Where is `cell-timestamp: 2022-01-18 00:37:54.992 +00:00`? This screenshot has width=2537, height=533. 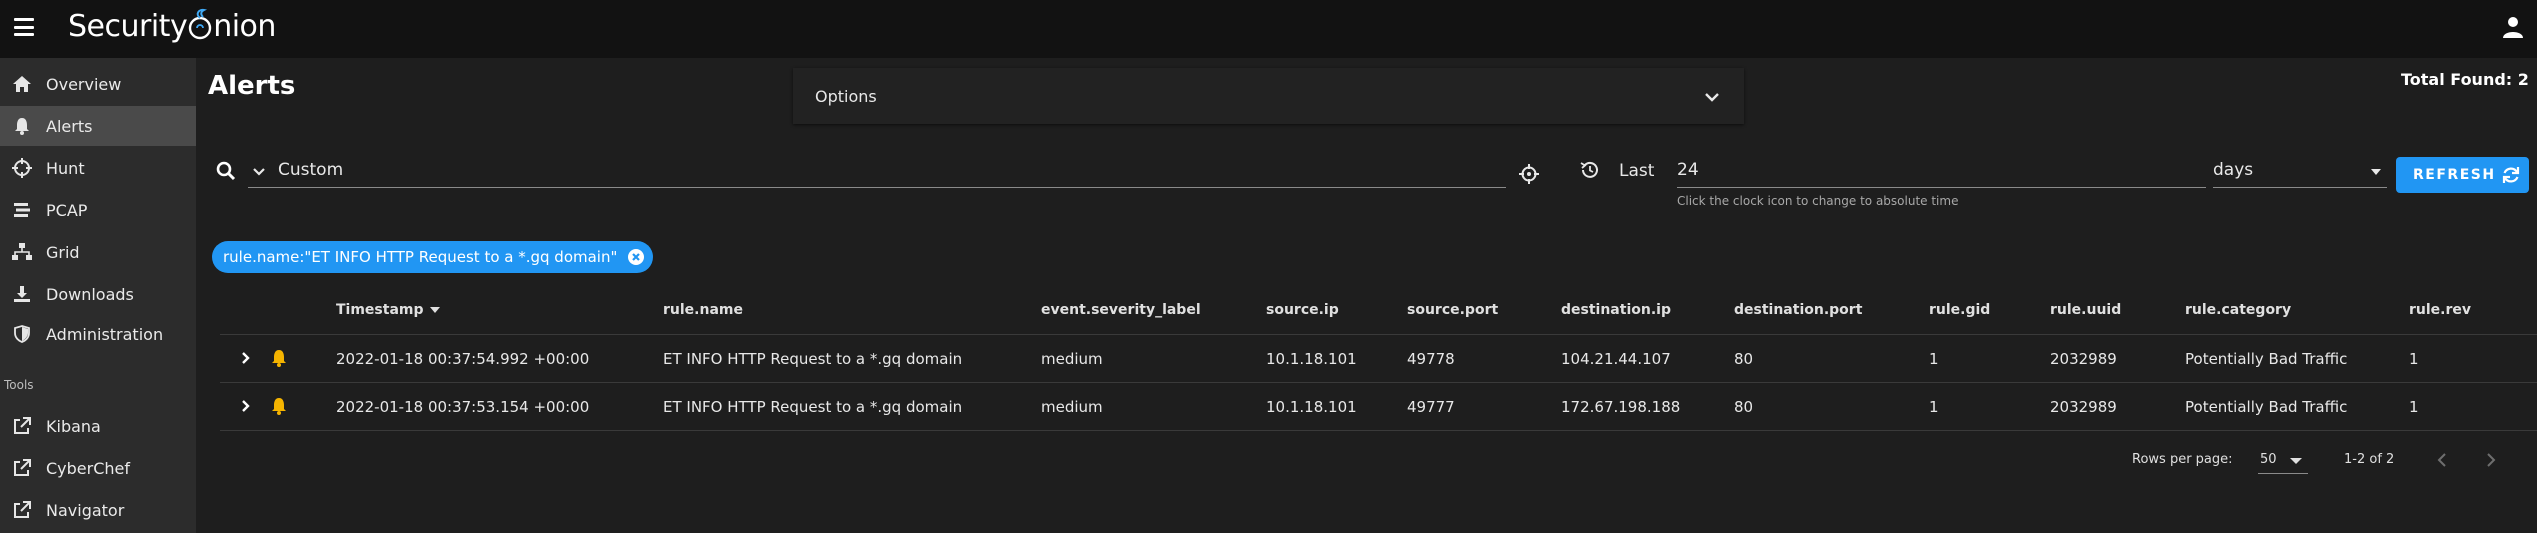 cell-timestamp: 2022-01-18 00:37:54.992 +00:00 is located at coordinates (463, 359).